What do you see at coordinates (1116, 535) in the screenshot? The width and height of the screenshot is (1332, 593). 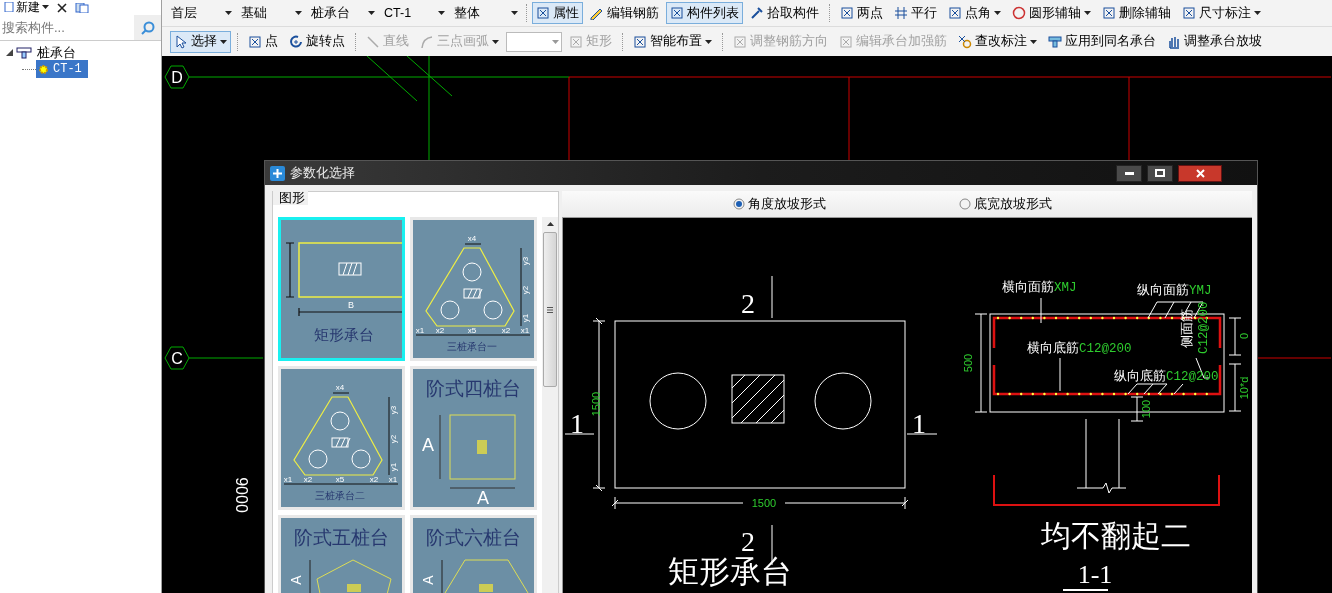 I see `drawing-title: 均不翻起二` at bounding box center [1116, 535].